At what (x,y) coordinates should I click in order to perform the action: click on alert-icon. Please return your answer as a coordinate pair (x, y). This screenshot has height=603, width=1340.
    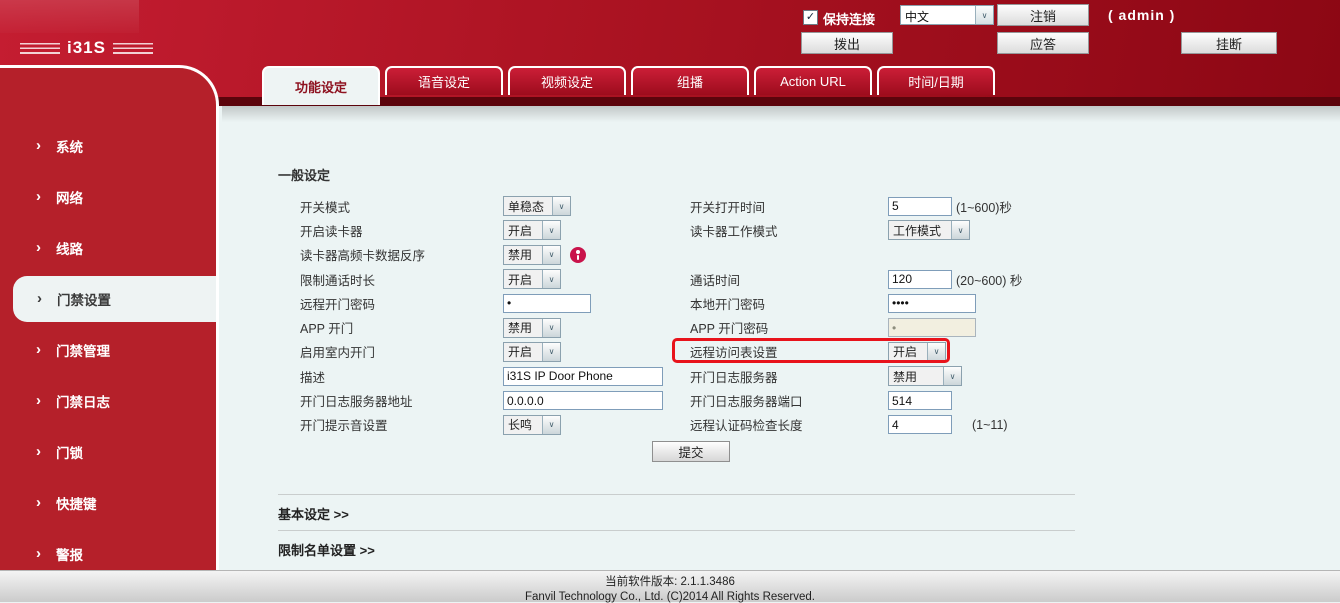
    Looking at the image, I should click on (578, 254).